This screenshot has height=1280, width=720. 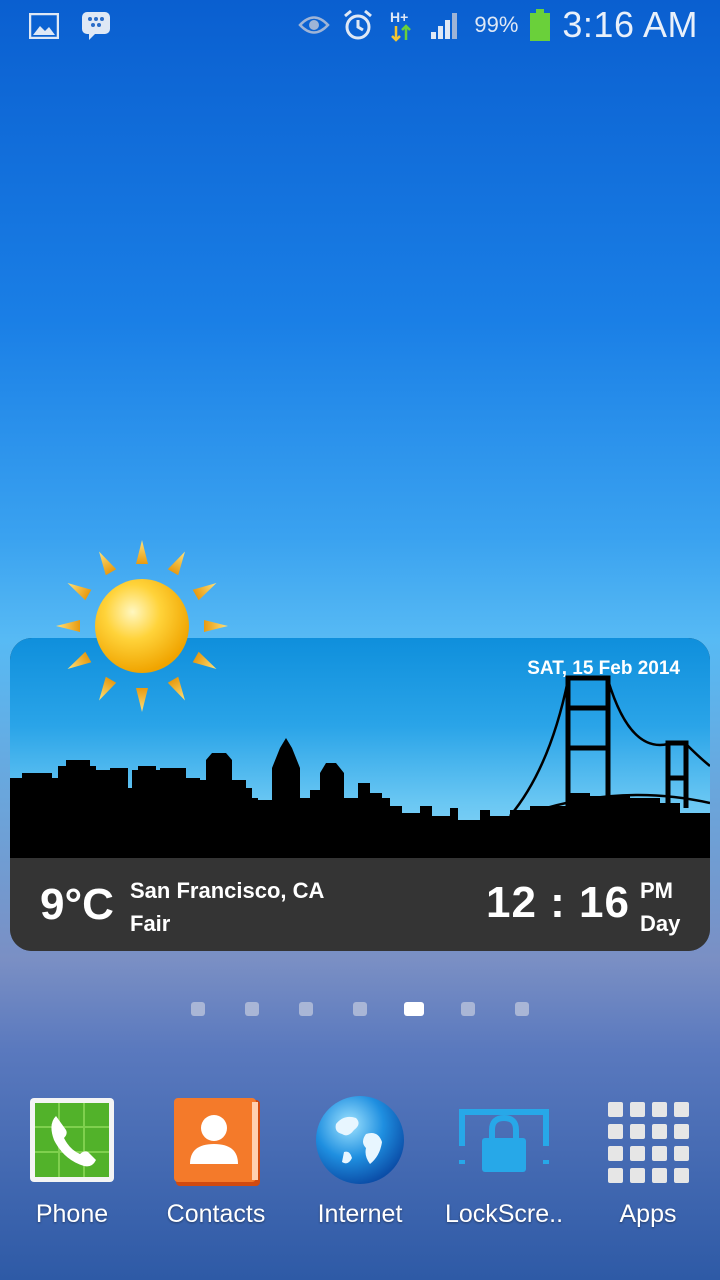 I want to click on bbm-icon, so click(x=96, y=26).